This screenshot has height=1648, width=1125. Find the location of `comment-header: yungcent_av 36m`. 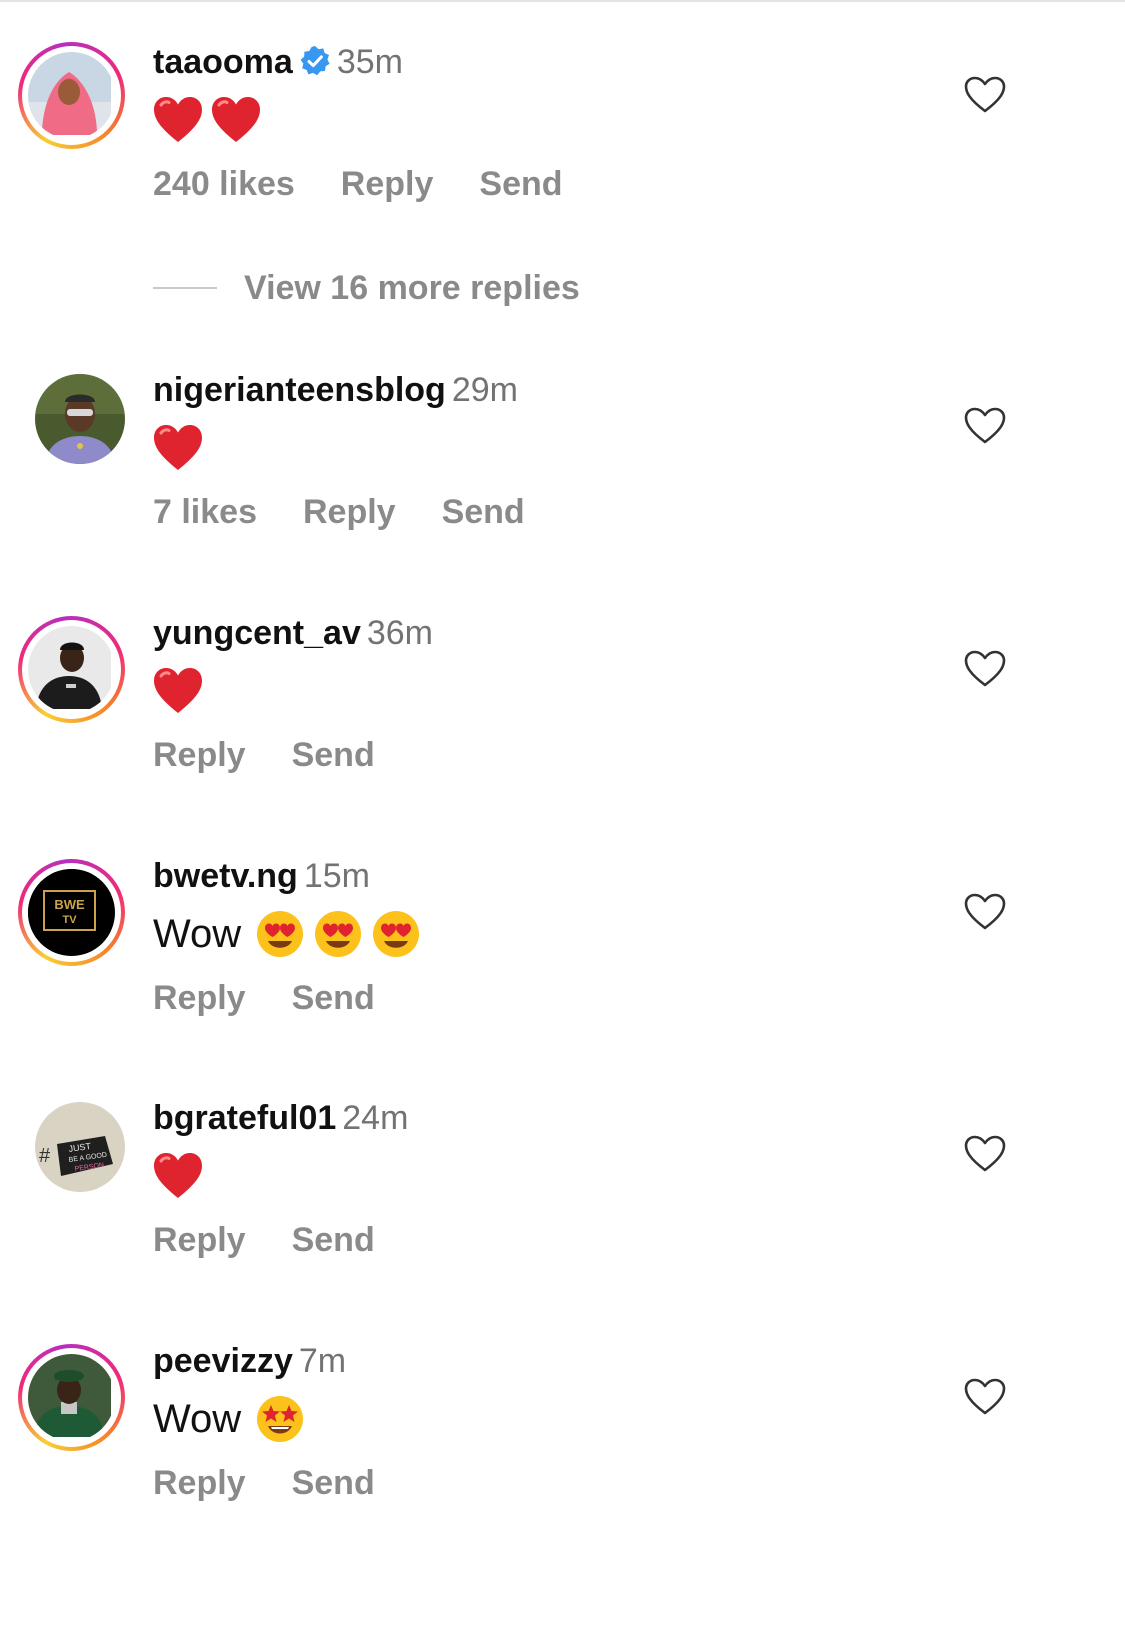

comment-header: yungcent_av 36m is located at coordinates (293, 633).